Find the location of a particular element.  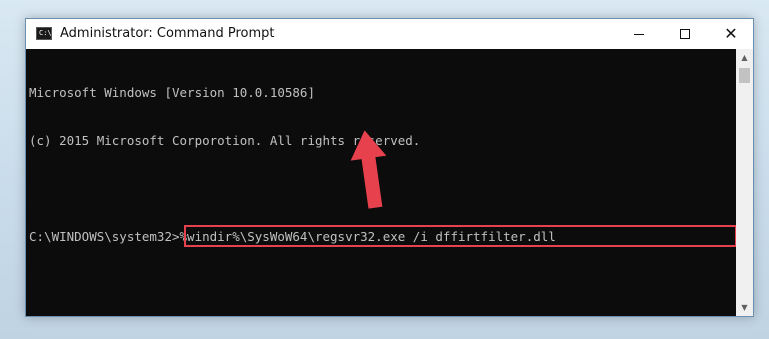

window-title: Administrator: Command Prompt is located at coordinates (167, 33).